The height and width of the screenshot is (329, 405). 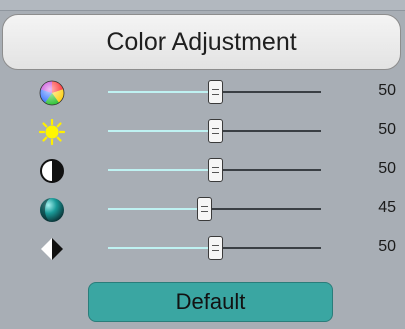 I want to click on contrast-row: 50, so click(x=202, y=170).